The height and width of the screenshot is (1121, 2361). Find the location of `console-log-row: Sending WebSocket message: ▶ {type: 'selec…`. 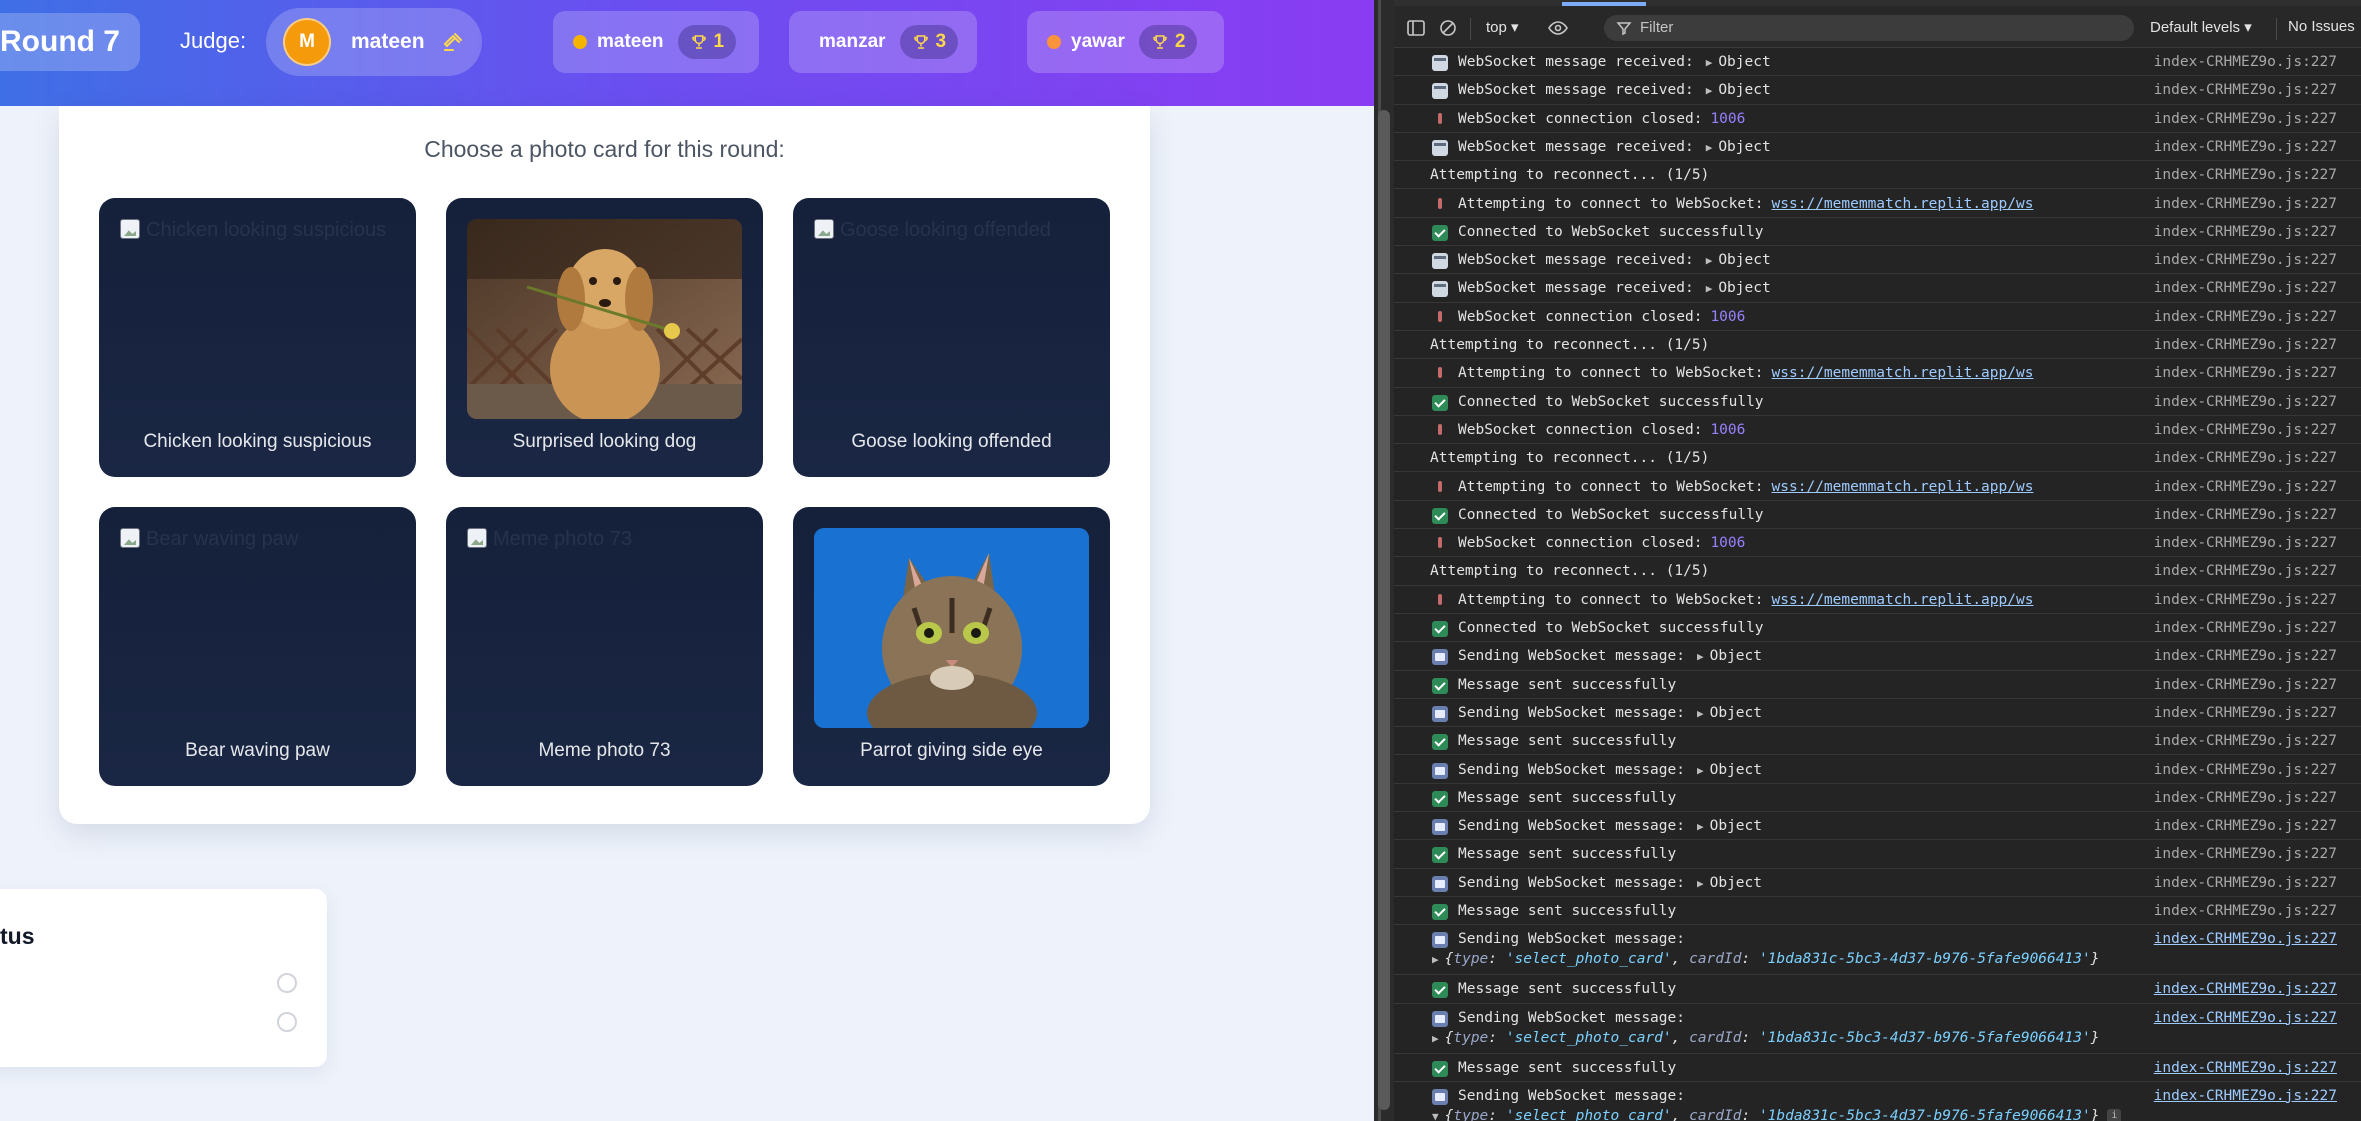

console-log-row: Sending WebSocket message: ▶ {type: 'selec… is located at coordinates (1877, 950).